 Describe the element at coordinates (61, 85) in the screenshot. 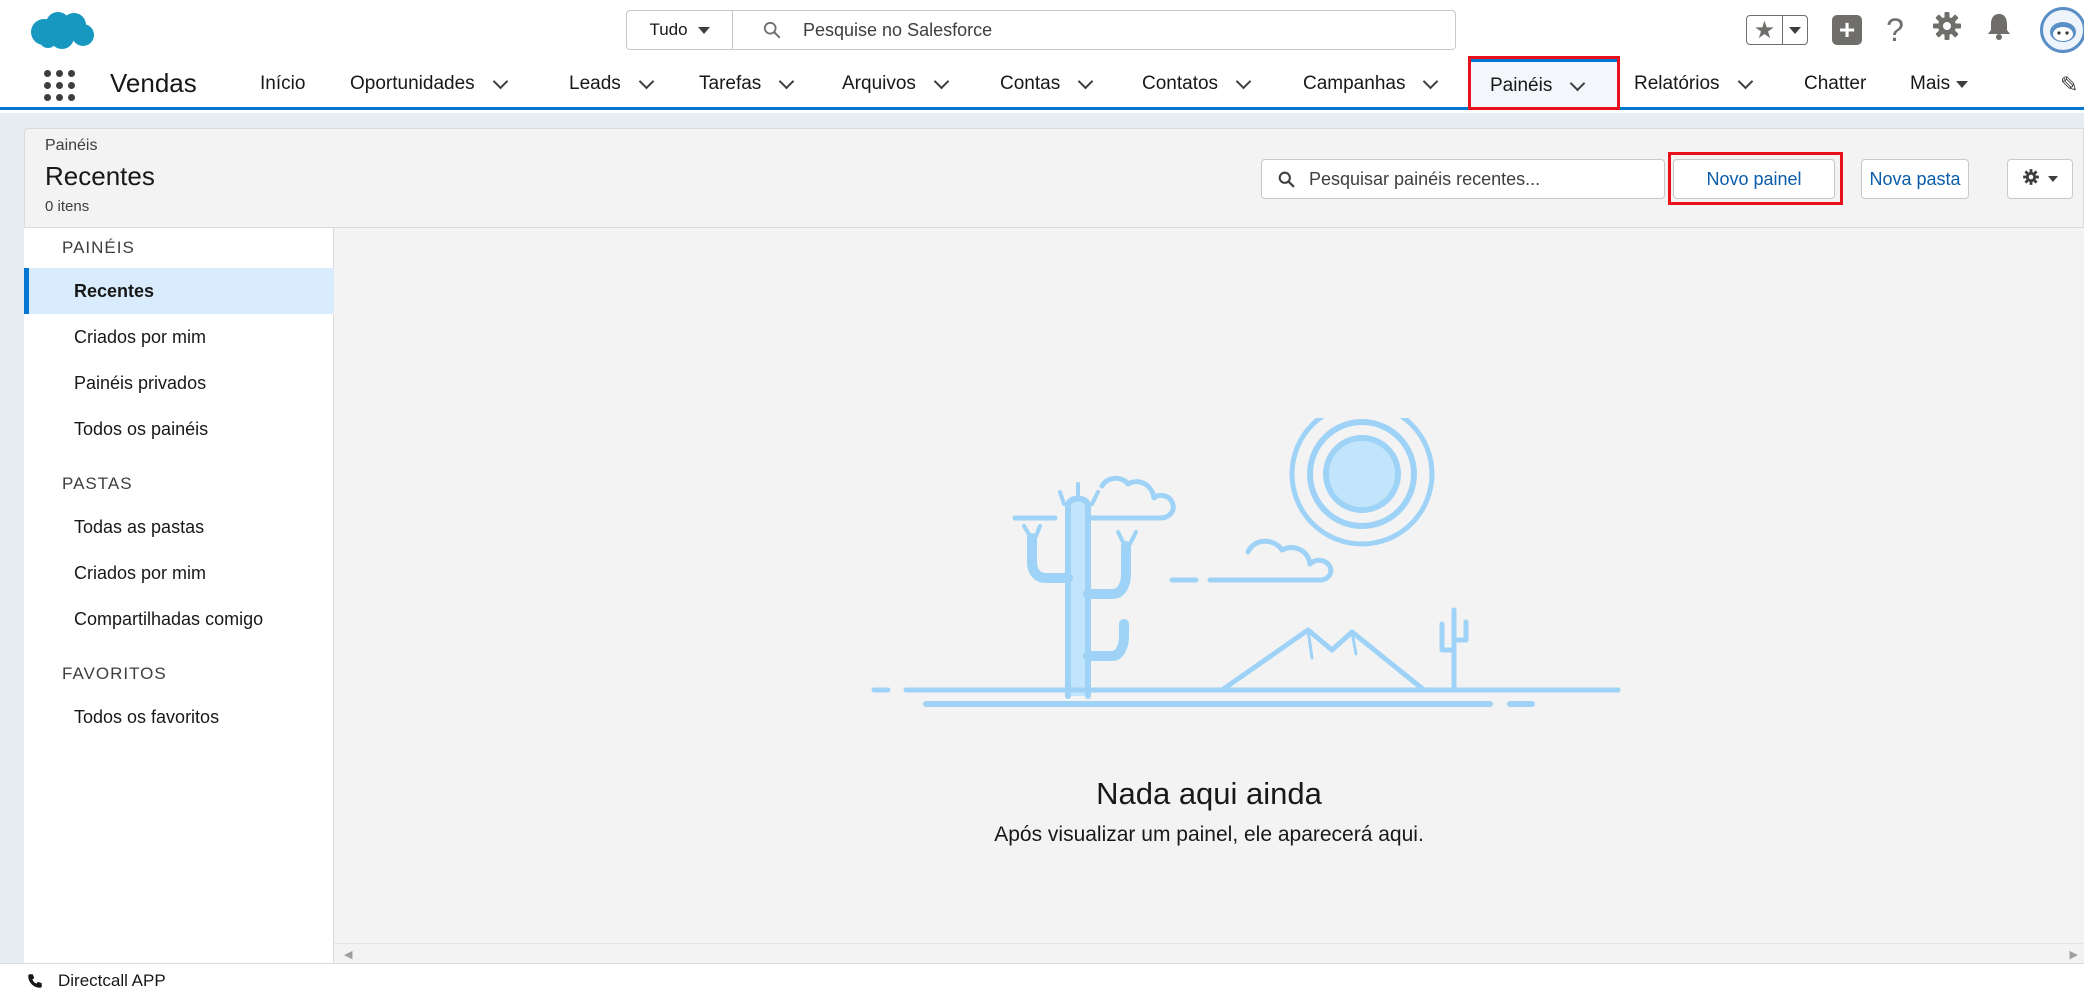

I see `app-launcher-icon` at that location.